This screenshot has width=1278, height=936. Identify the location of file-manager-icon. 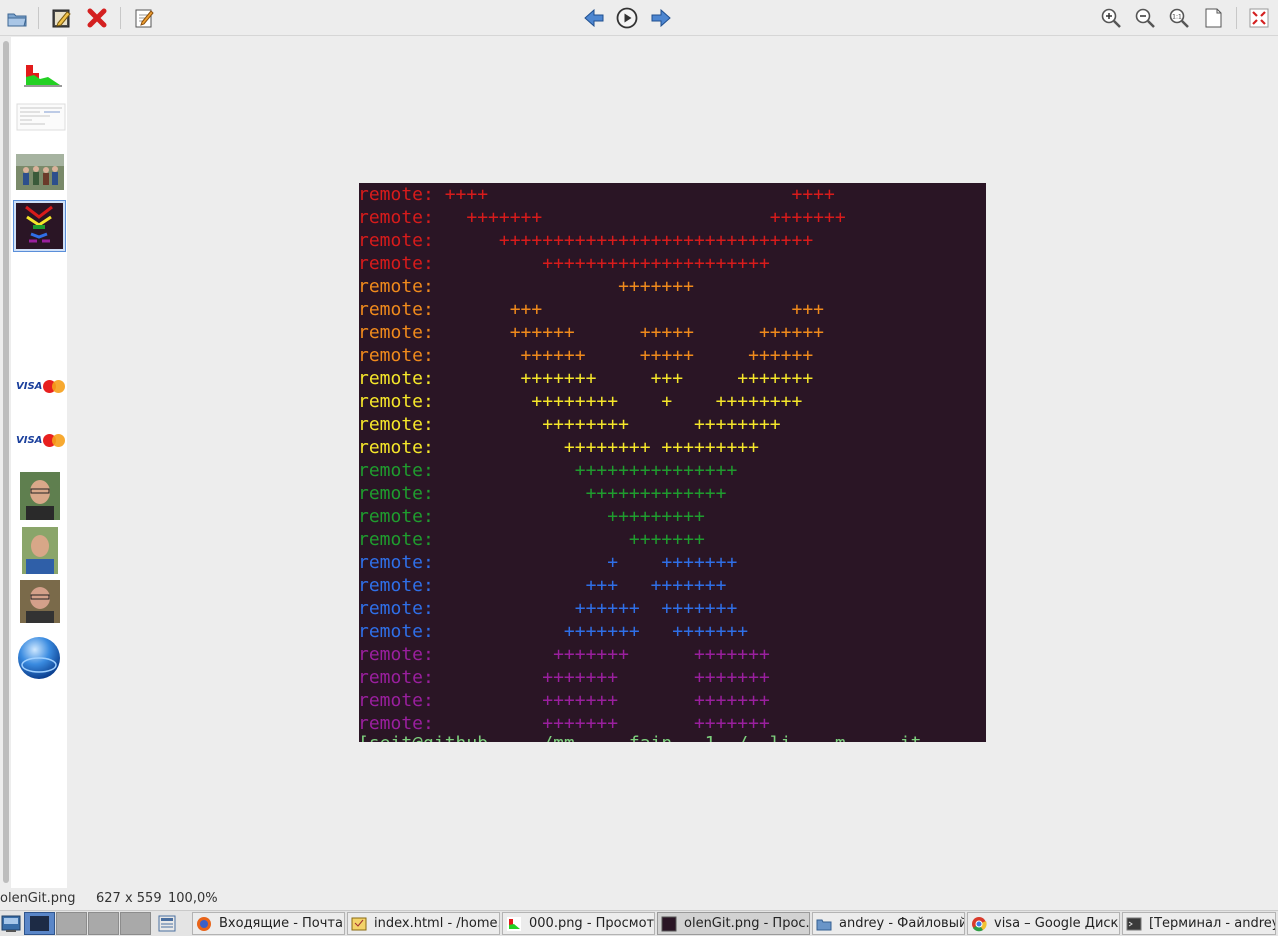
(824, 924).